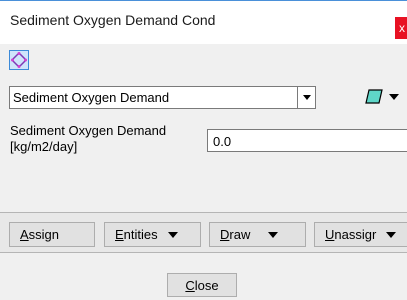  I want to click on entities-button: Entities, so click(152, 234).